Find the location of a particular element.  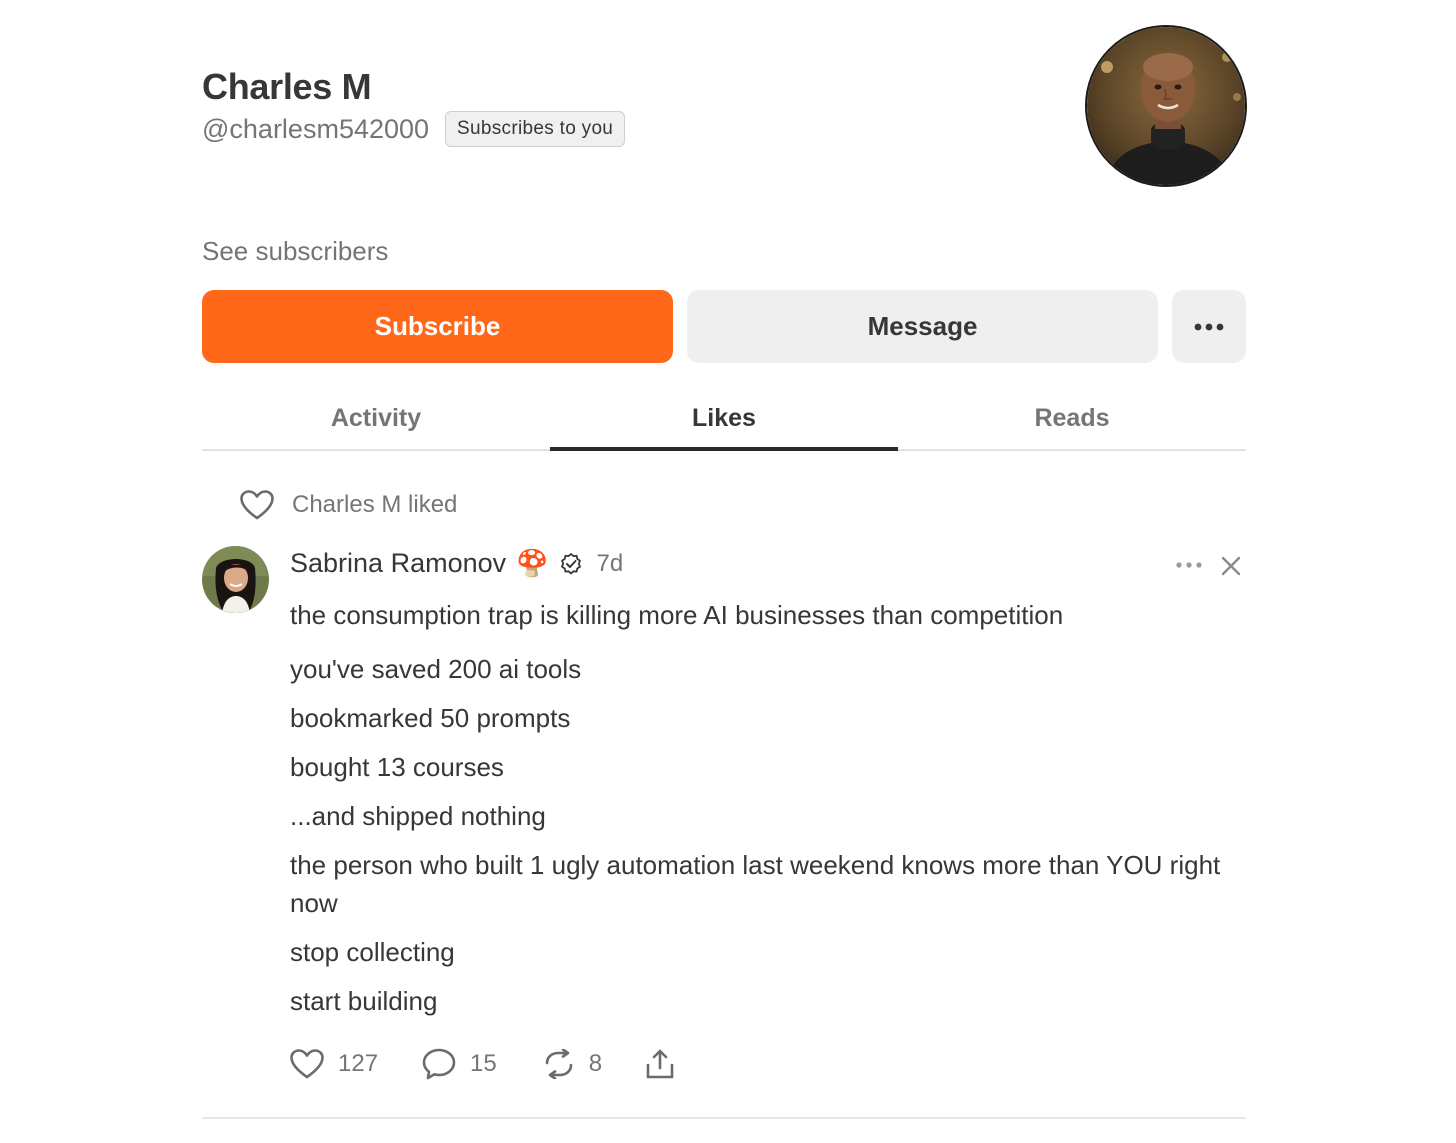

liked-context: Charles M liked is located at coordinates (348, 505).